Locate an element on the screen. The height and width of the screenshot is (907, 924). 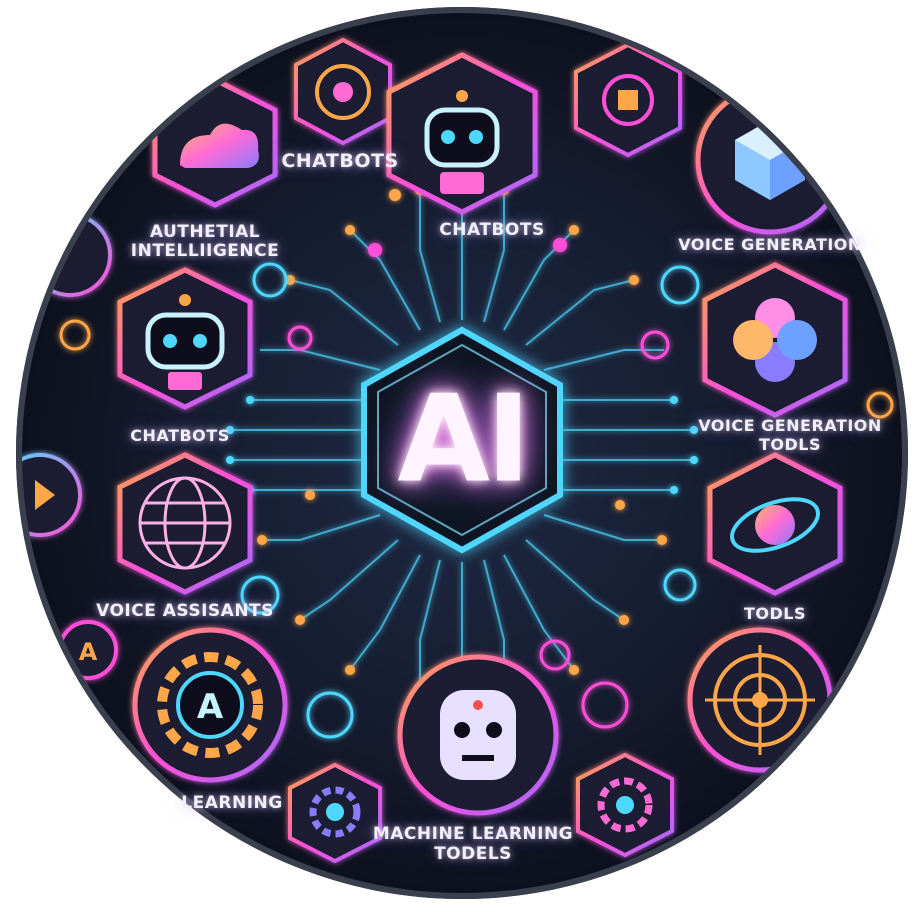
label-artificial-intelligence-line1: AUTHETIAL is located at coordinates (205, 232).